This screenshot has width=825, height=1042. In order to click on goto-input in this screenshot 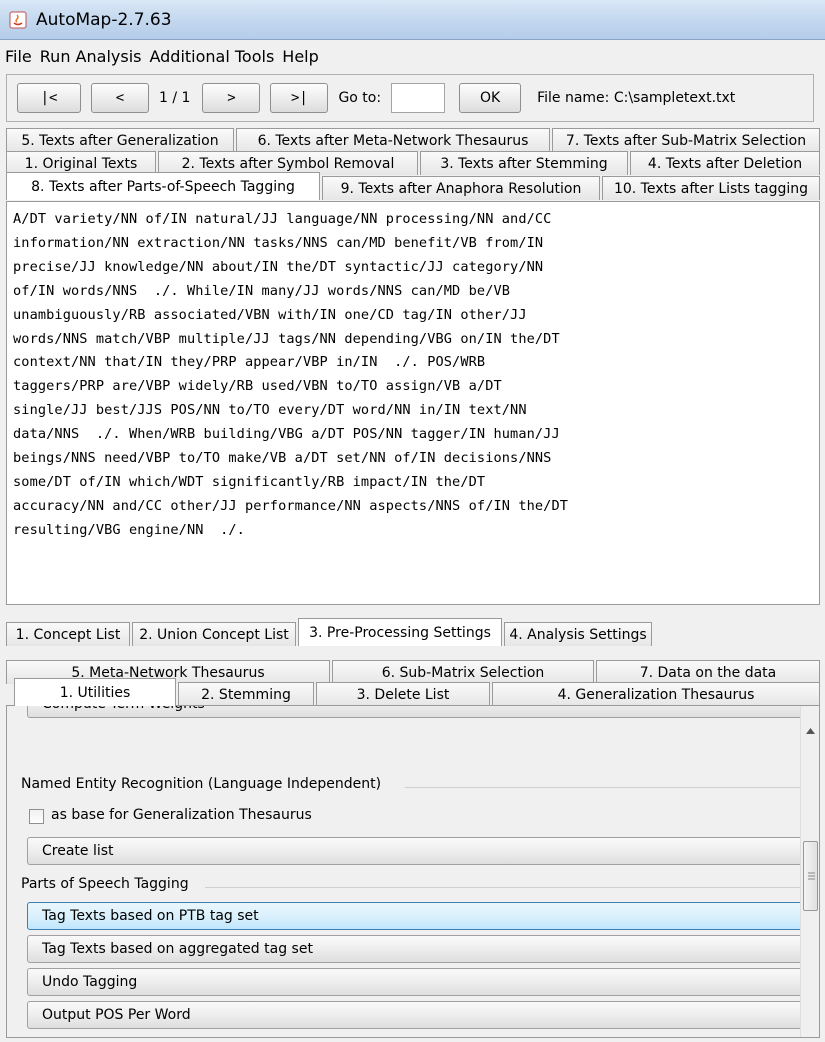, I will do `click(418, 98)`.